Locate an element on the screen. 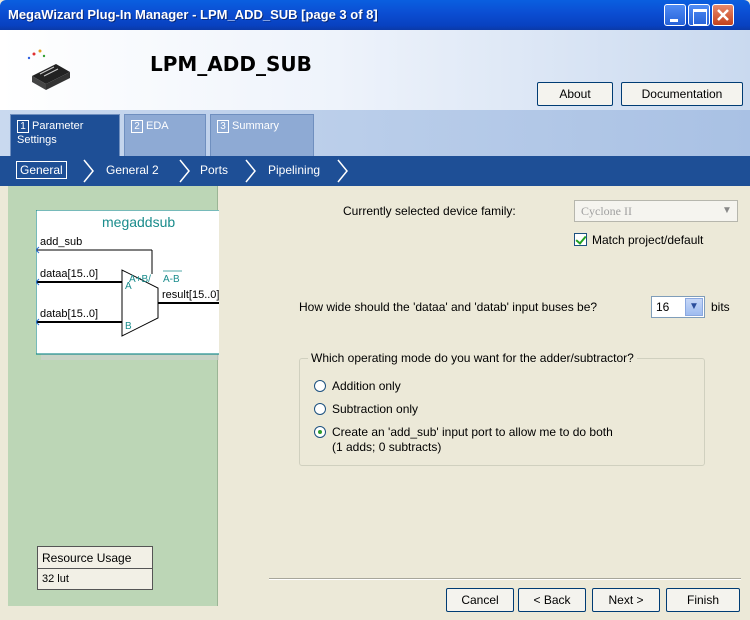 Image resolution: width=750 pixels, height=620 pixels. tab-number: 3 is located at coordinates (223, 126).